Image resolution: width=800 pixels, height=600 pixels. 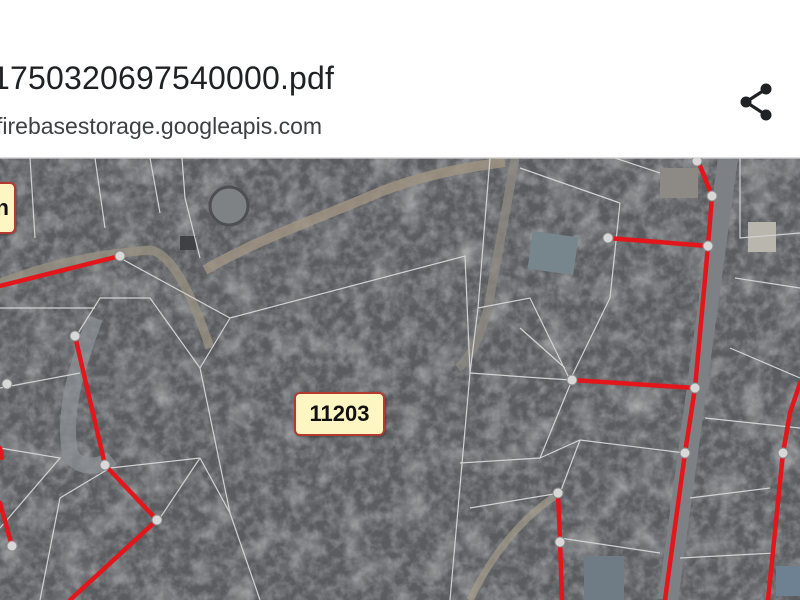 I want to click on share-icon, so click(x=756, y=102).